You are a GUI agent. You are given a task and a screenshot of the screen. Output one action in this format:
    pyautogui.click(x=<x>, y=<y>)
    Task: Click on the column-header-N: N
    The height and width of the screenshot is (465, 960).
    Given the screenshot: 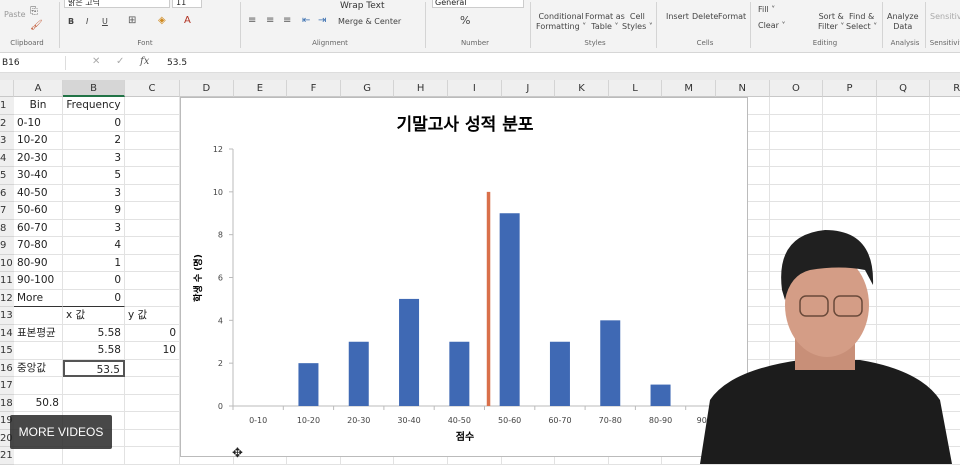 What is the action you would take?
    pyautogui.click(x=743, y=88)
    